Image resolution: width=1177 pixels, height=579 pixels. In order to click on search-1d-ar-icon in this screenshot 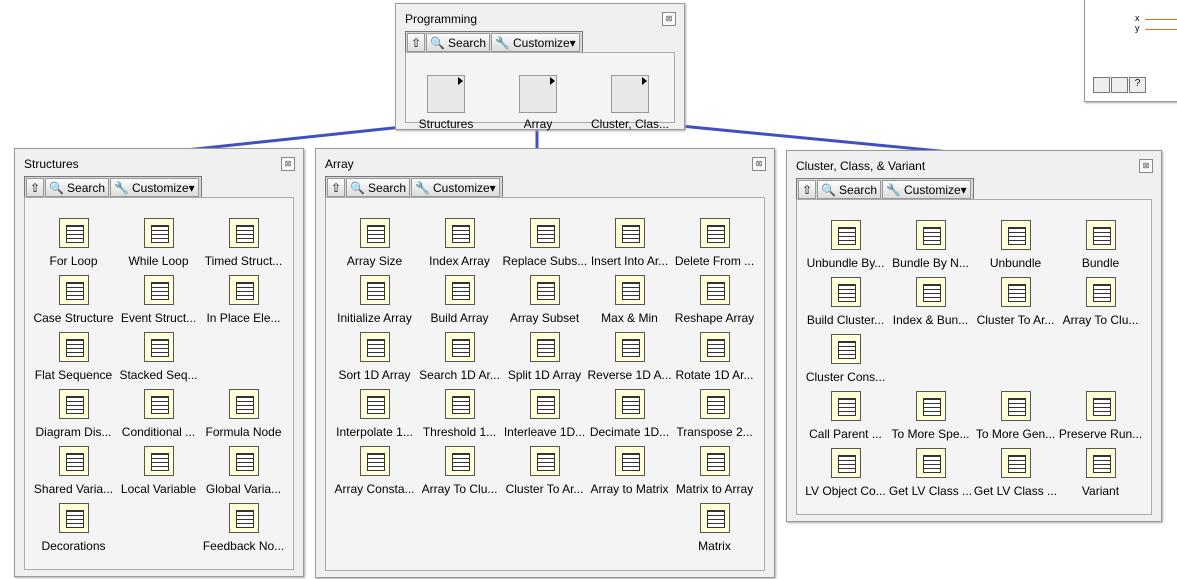, I will do `click(459, 347)`.